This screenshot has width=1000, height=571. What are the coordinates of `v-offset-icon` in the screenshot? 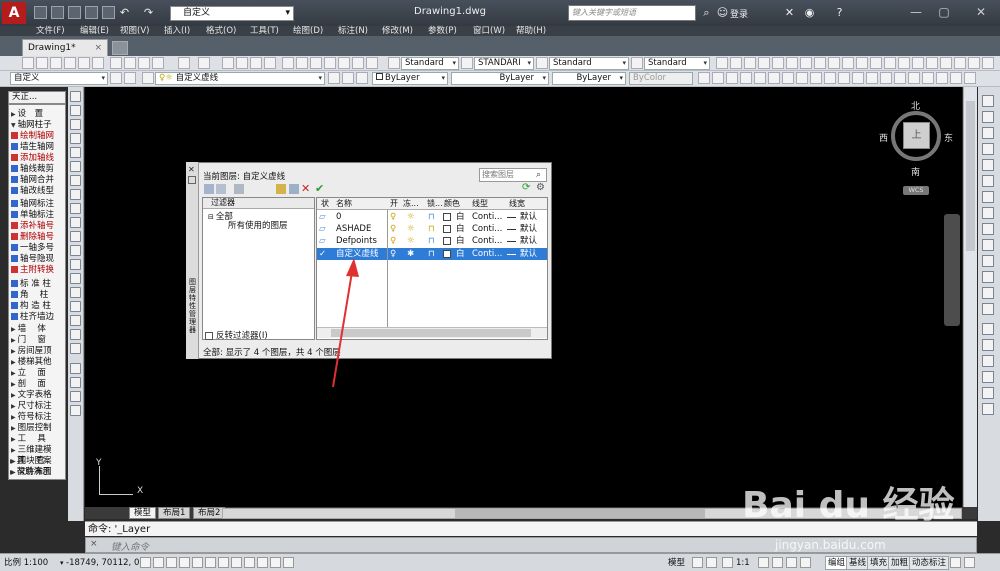 It's located at (75, 410).